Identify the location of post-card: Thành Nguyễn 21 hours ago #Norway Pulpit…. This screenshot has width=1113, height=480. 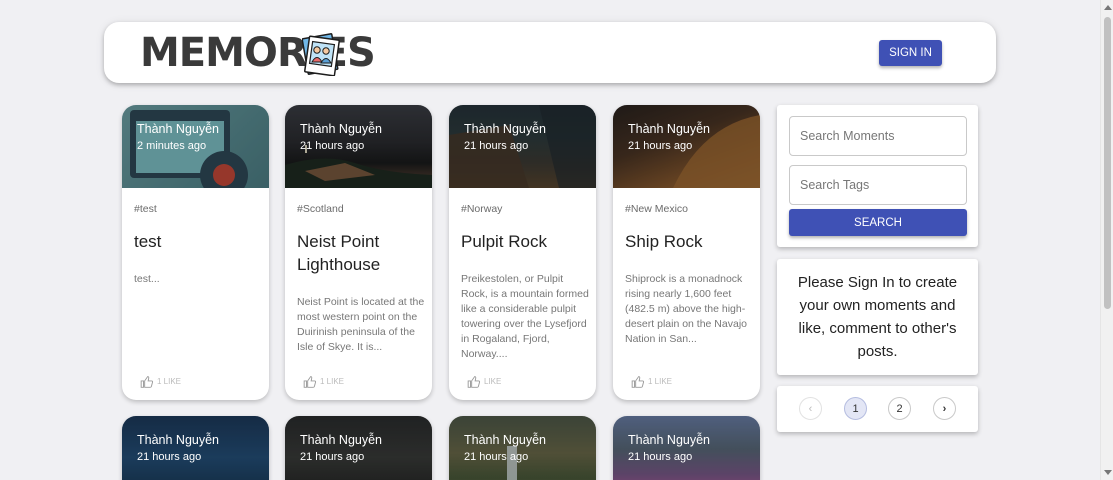
(522, 252).